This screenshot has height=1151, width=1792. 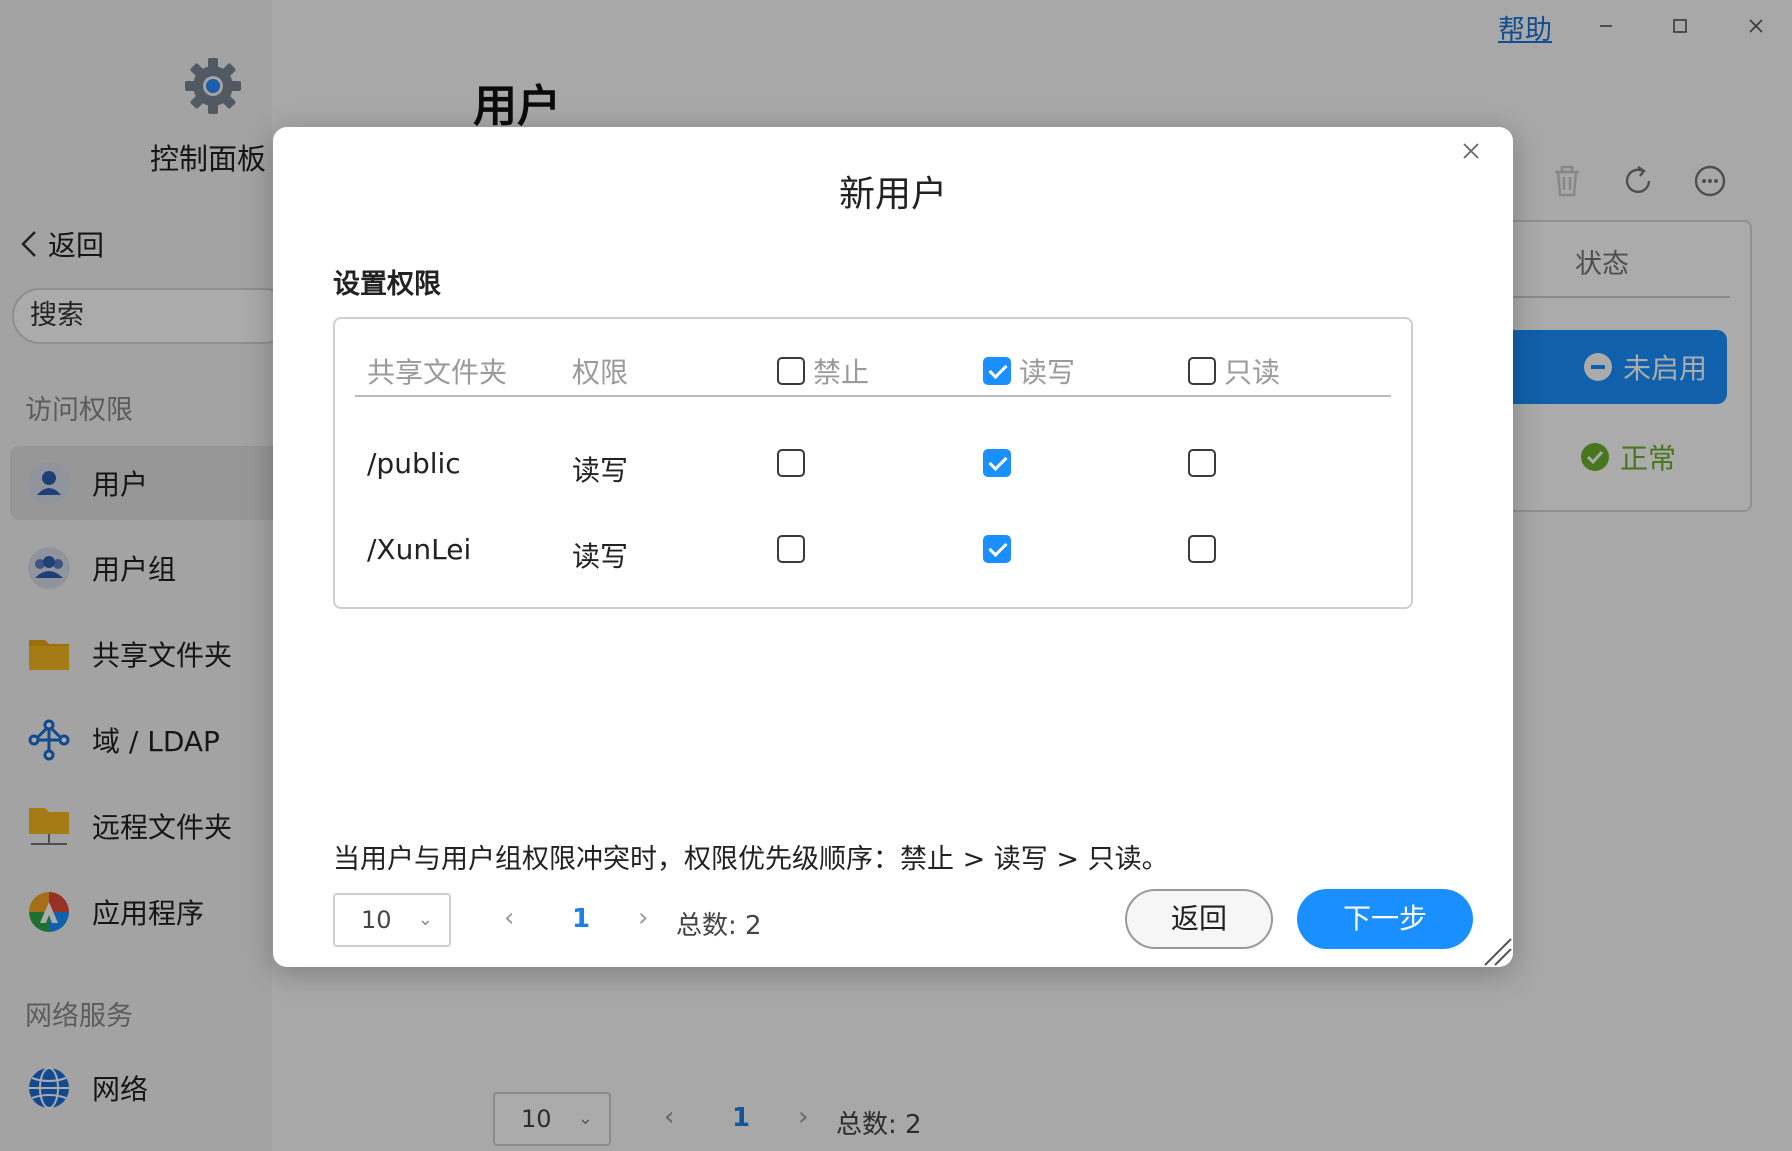 I want to click on page-size-value: 10, so click(x=376, y=920).